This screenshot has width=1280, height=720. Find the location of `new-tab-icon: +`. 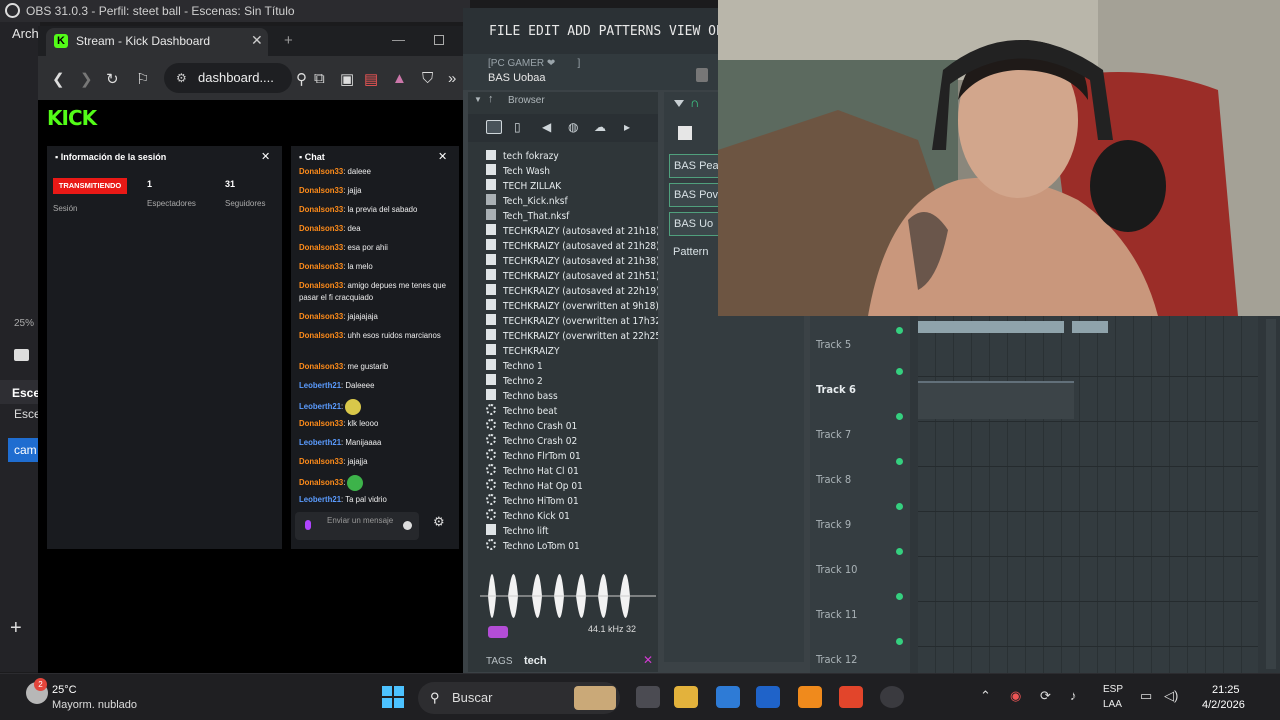

new-tab-icon: + is located at coordinates (288, 40).